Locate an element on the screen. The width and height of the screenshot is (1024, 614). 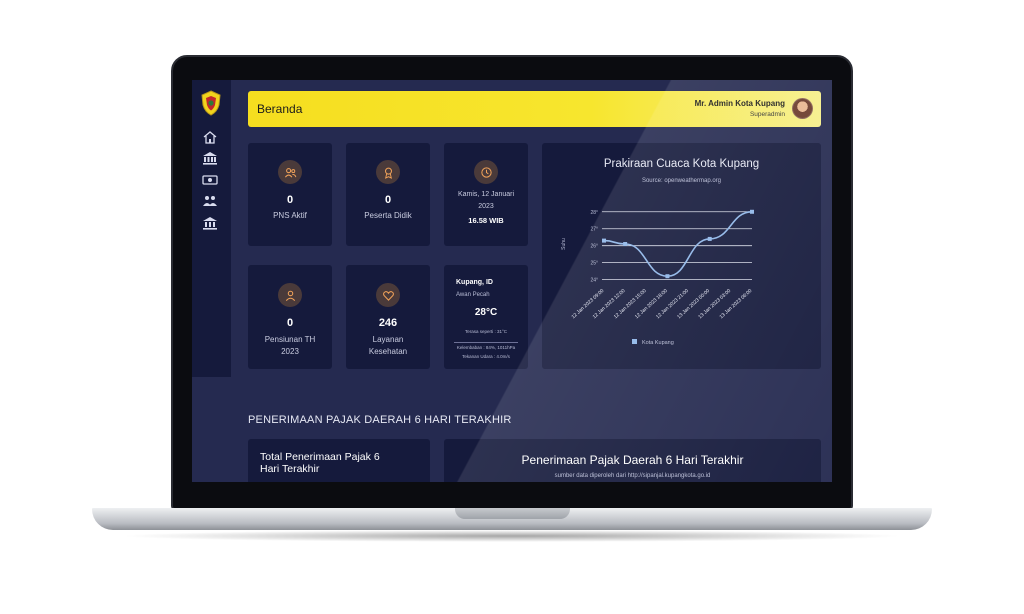
avatar is located at coordinates (802, 108).